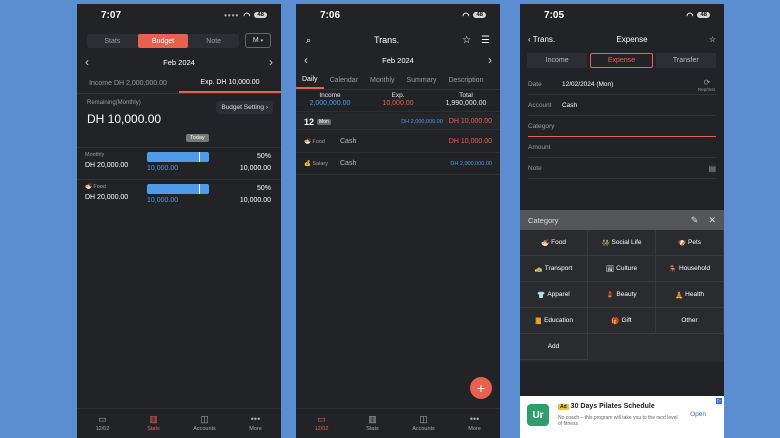 This screenshot has width=780, height=438. What do you see at coordinates (111, 15) in the screenshot?
I see `status-time: 7:07` at bounding box center [111, 15].